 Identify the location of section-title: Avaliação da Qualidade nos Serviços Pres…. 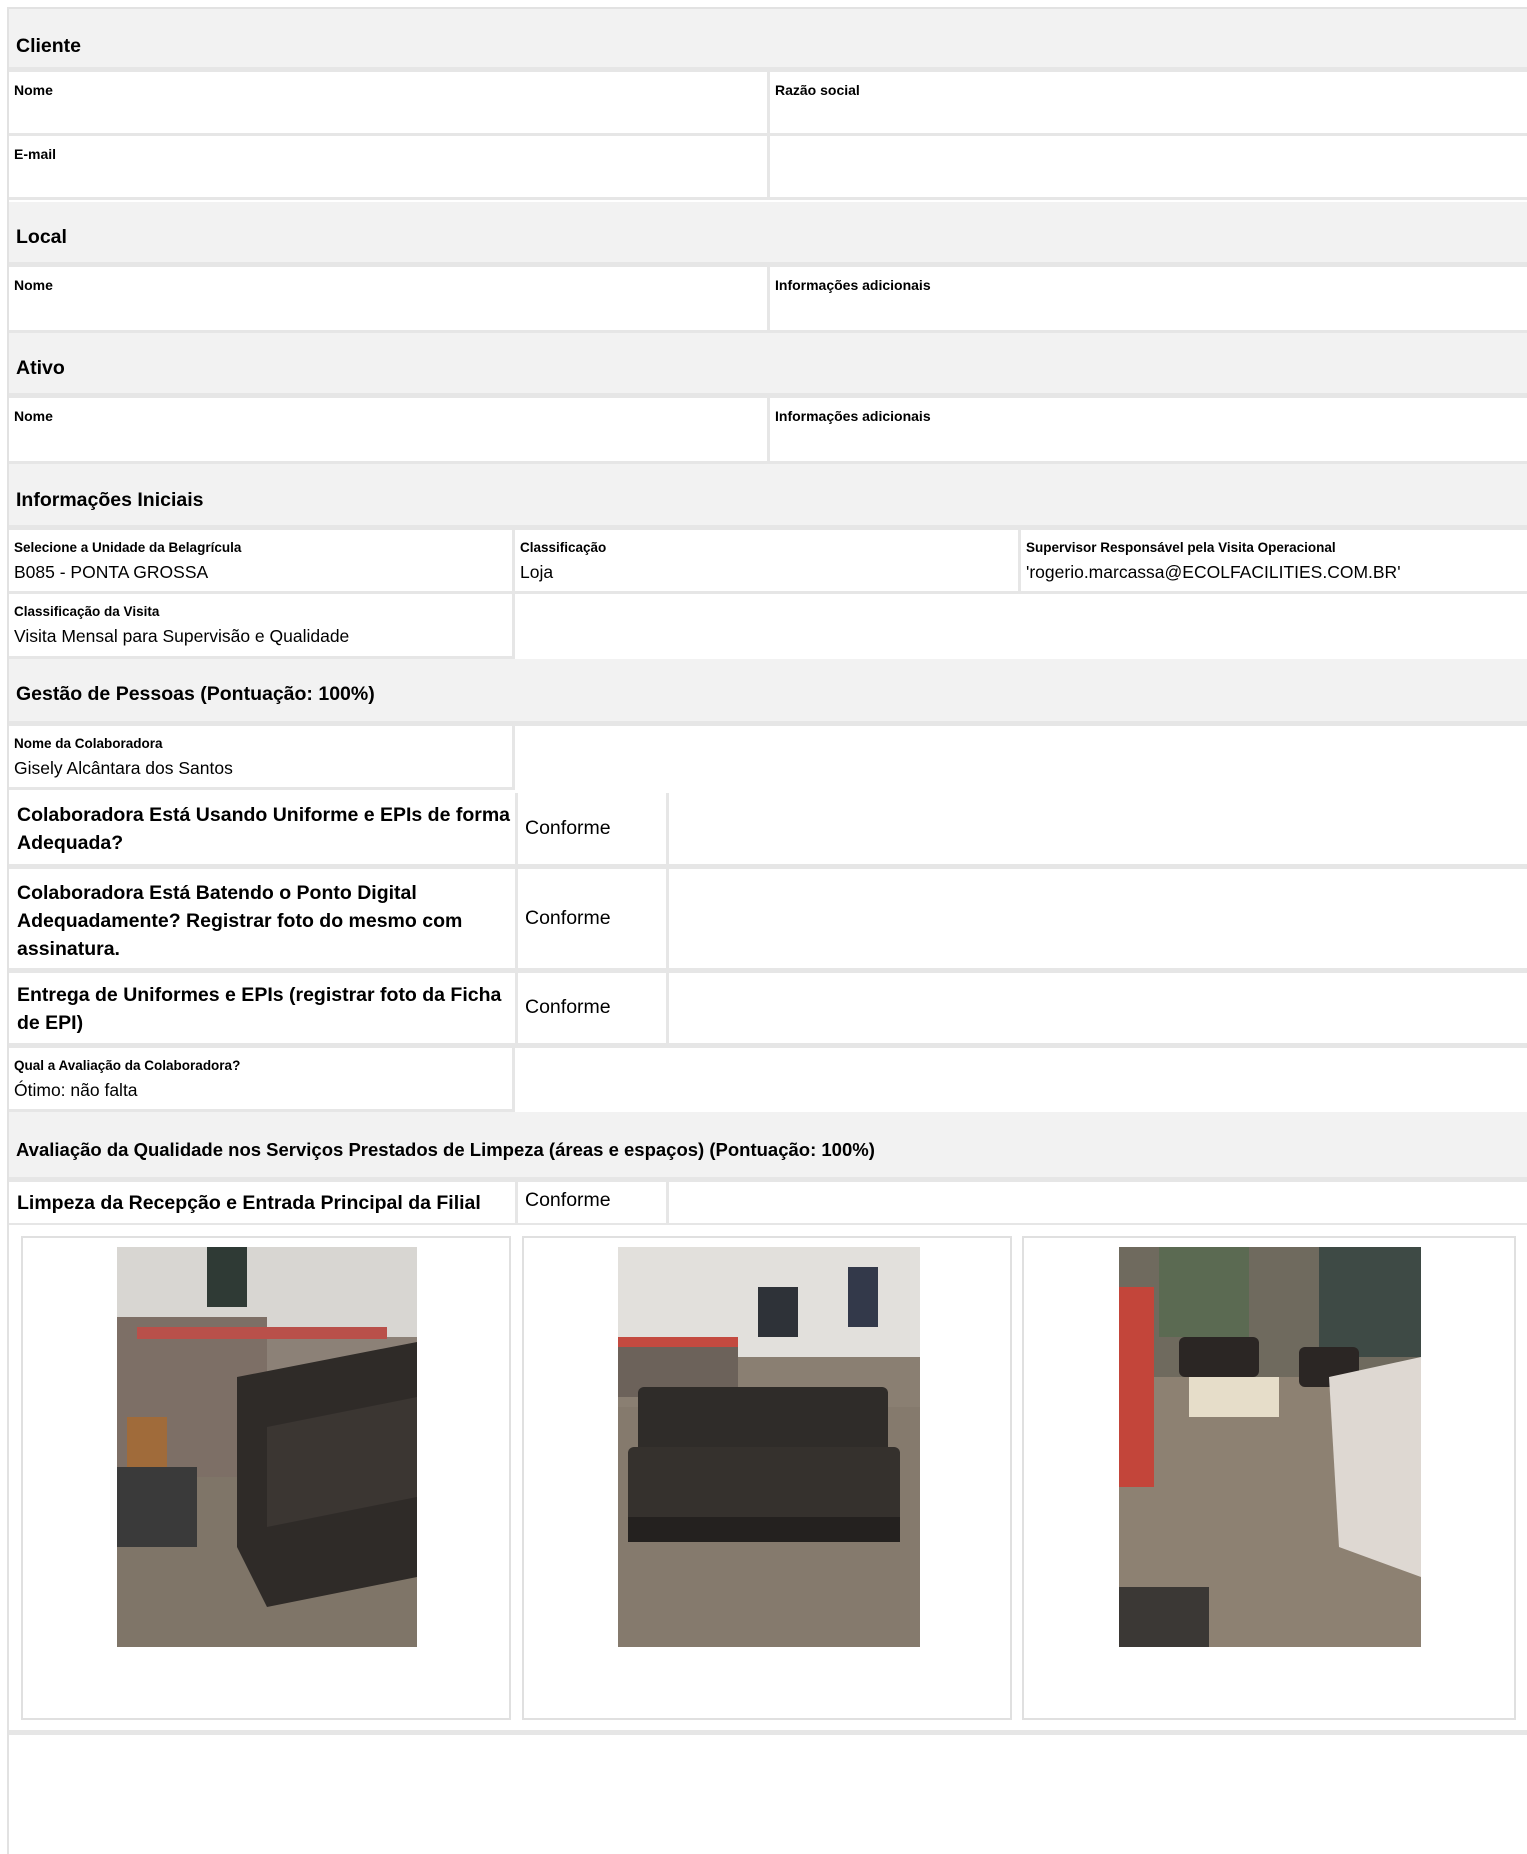
(445, 1149).